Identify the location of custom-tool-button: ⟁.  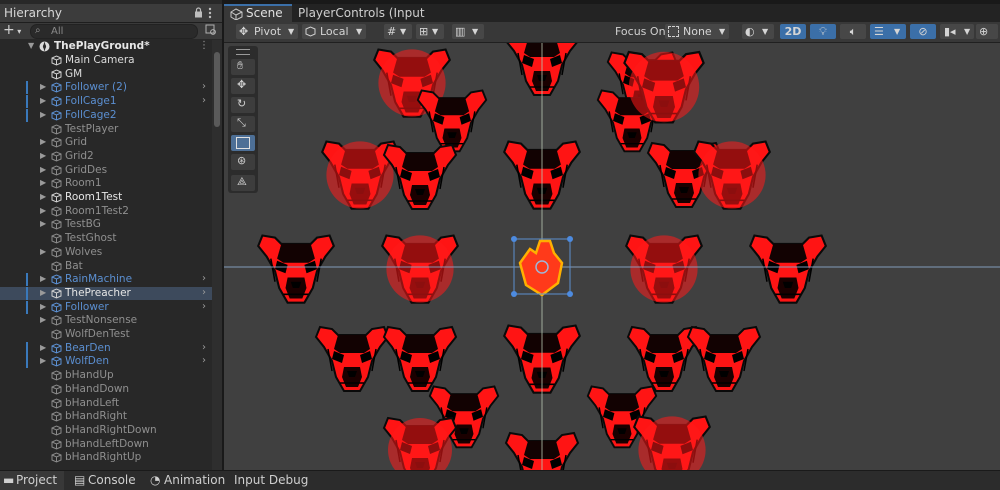
(243, 183).